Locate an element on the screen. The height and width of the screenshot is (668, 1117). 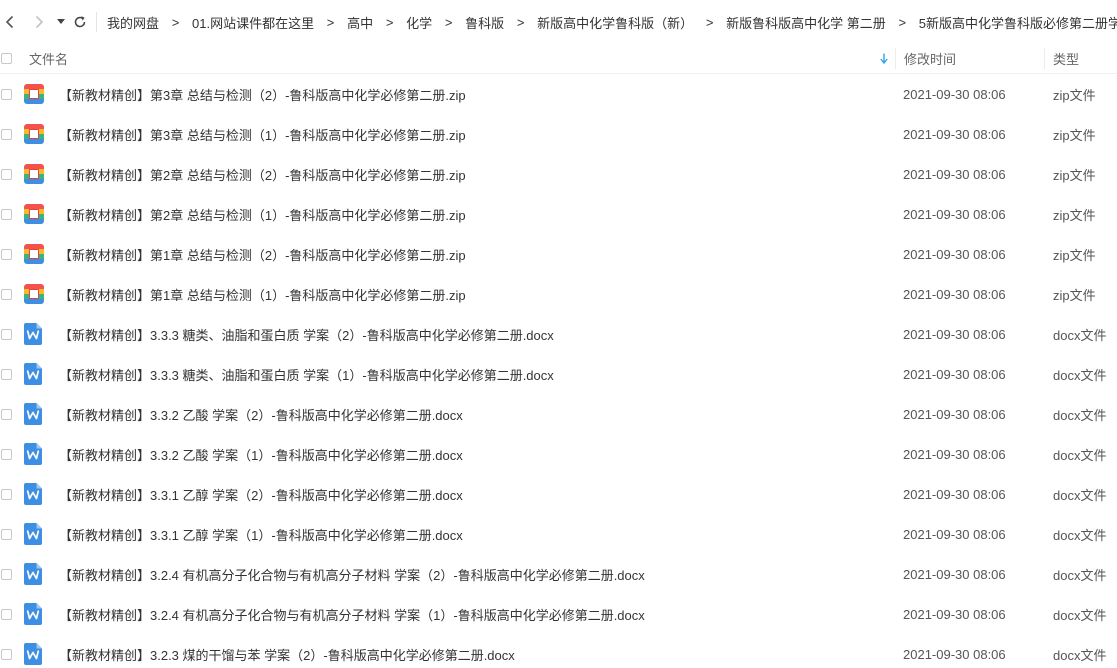
file-name: 【新教材精创】第2章 总结与检测（2）-鲁科版高中化学必修第二册.zip is located at coordinates (262, 174).